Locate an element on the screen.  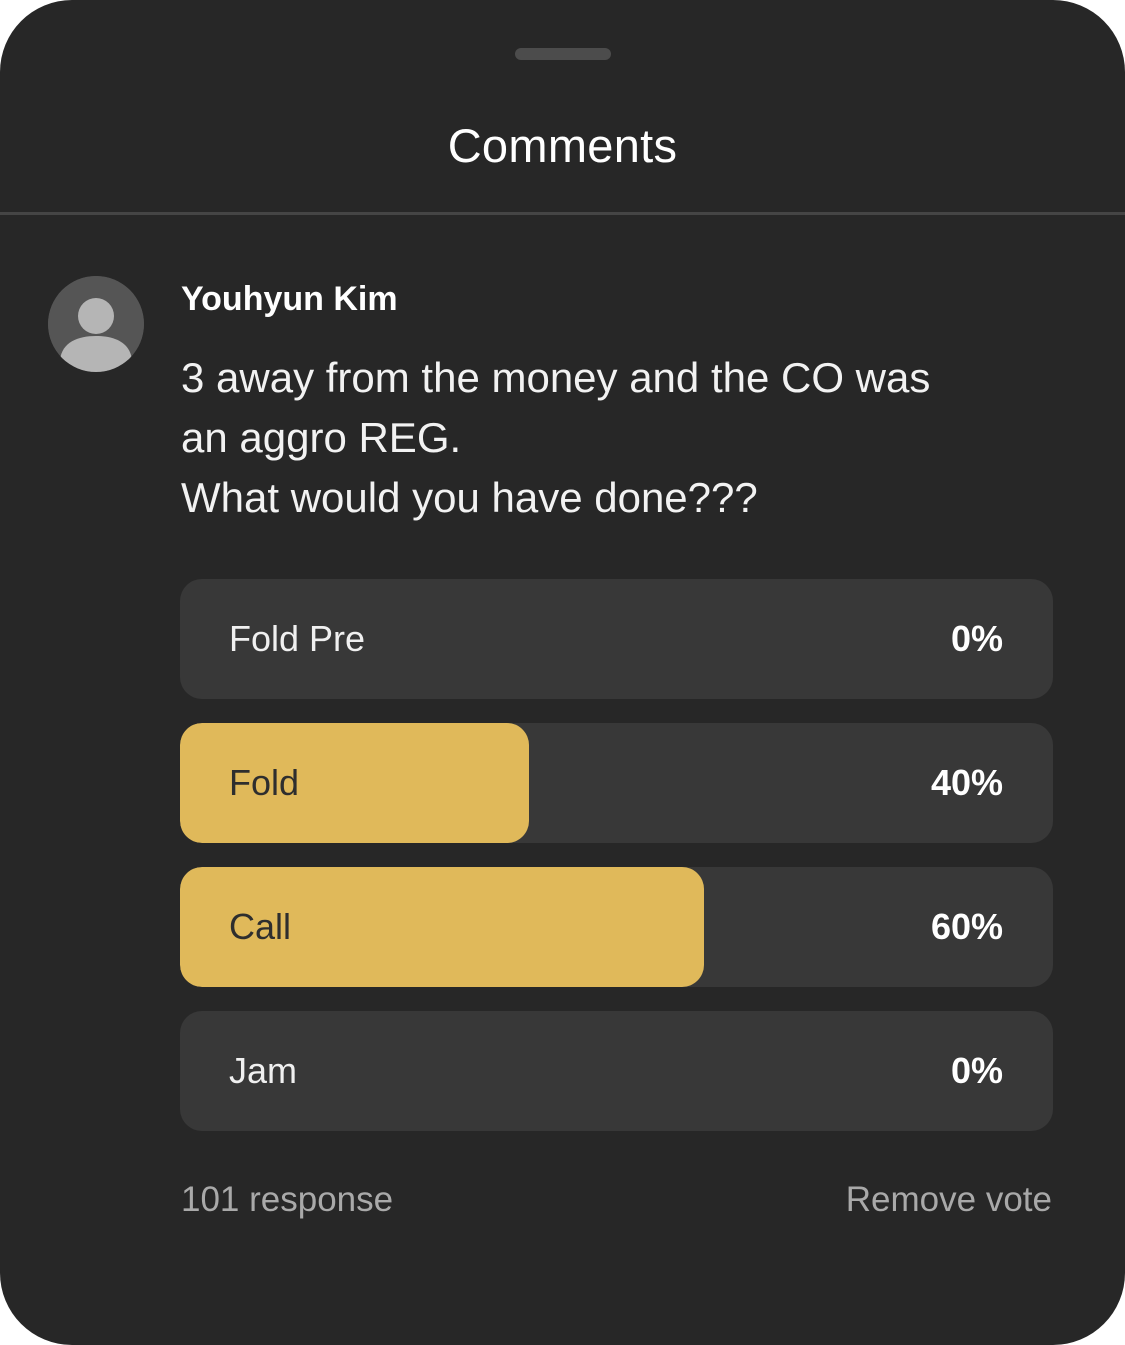
poll-option-label: Fold Pre is located at coordinates (297, 638).